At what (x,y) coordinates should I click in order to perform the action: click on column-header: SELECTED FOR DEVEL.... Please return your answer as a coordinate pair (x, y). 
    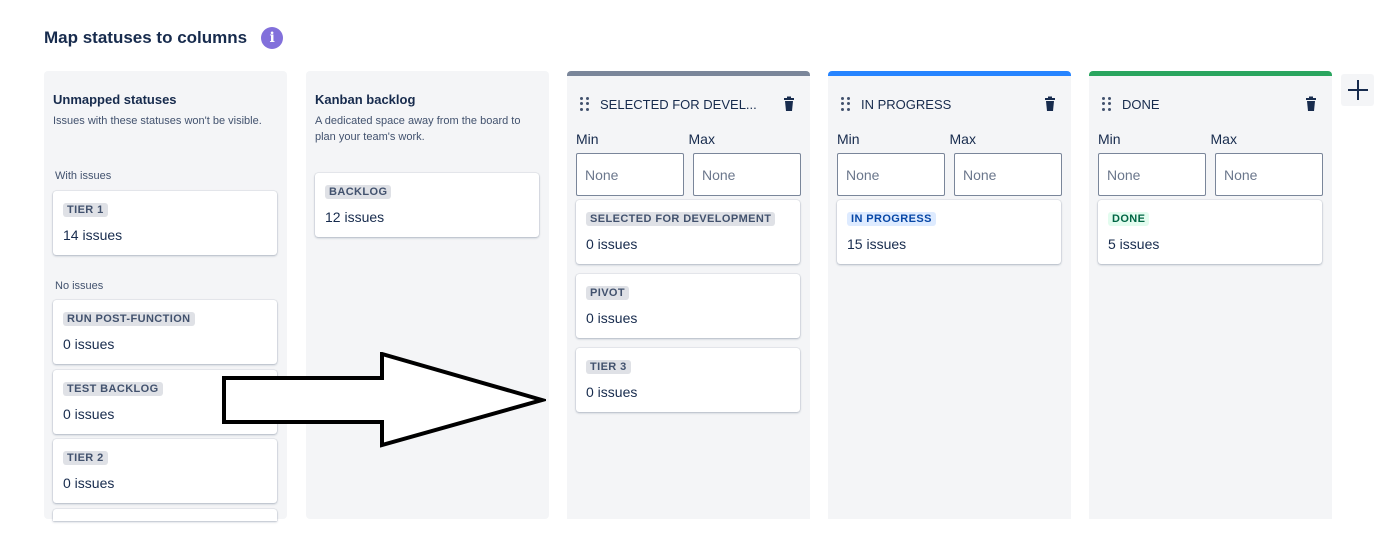
    Looking at the image, I should click on (688, 104).